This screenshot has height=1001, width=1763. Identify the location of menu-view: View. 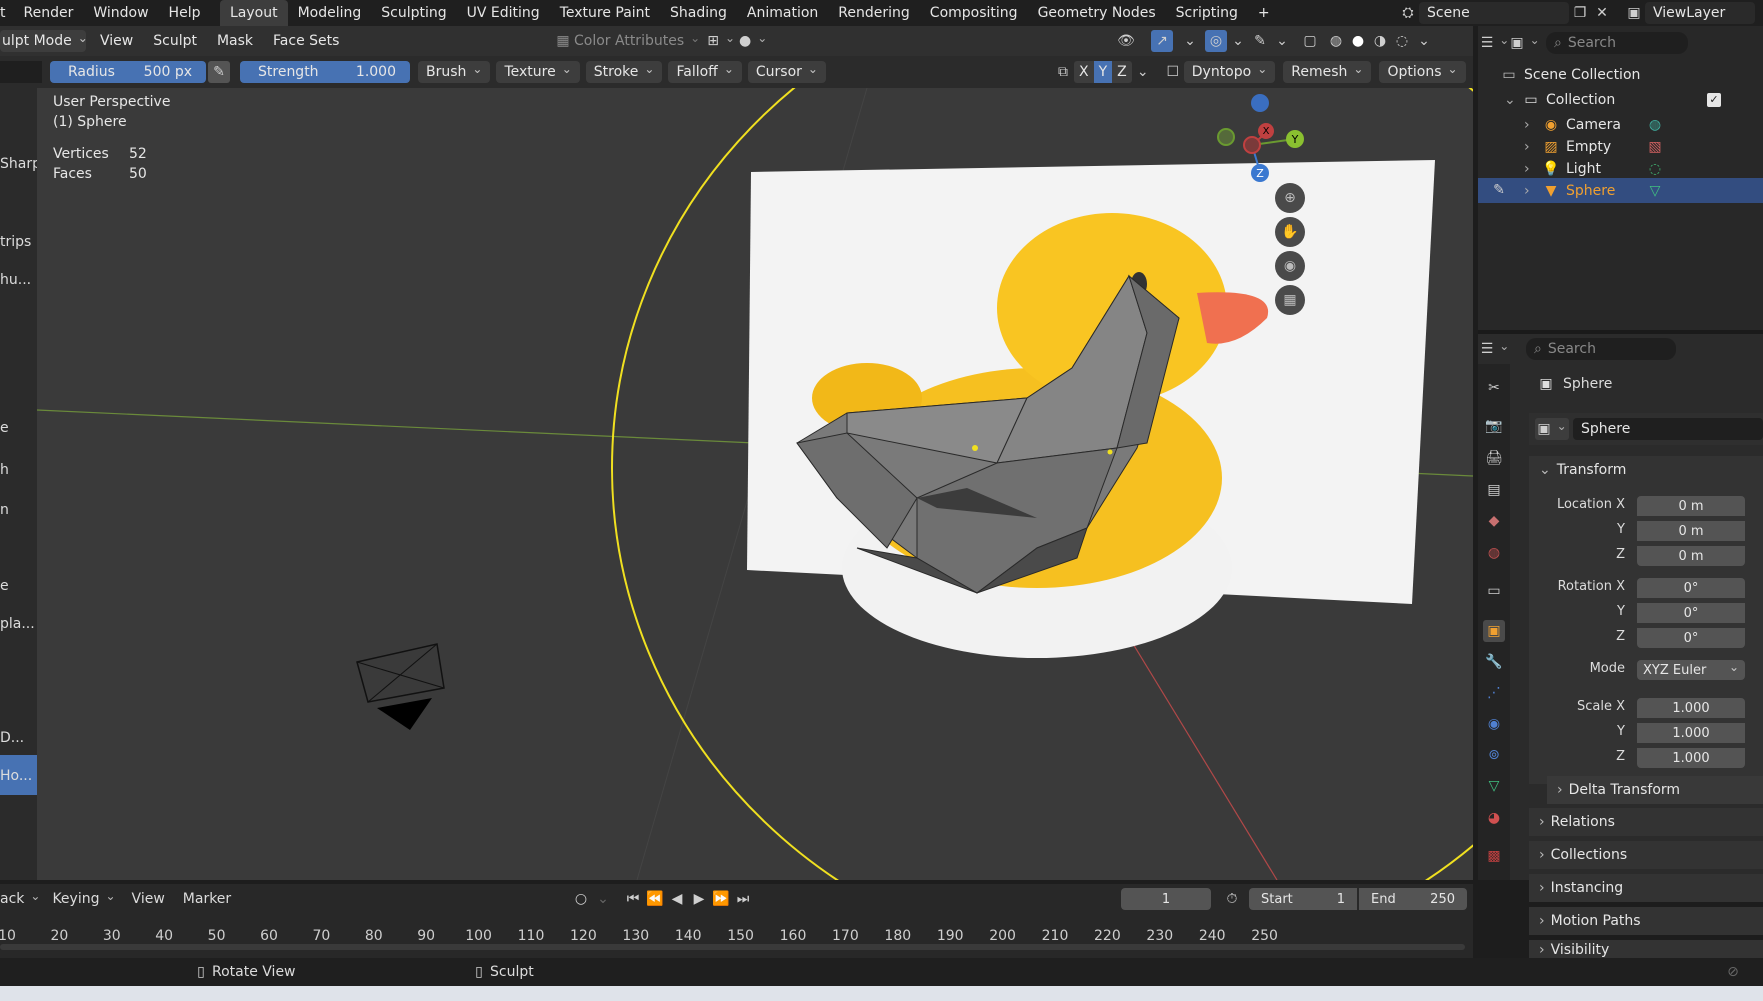
(116, 41).